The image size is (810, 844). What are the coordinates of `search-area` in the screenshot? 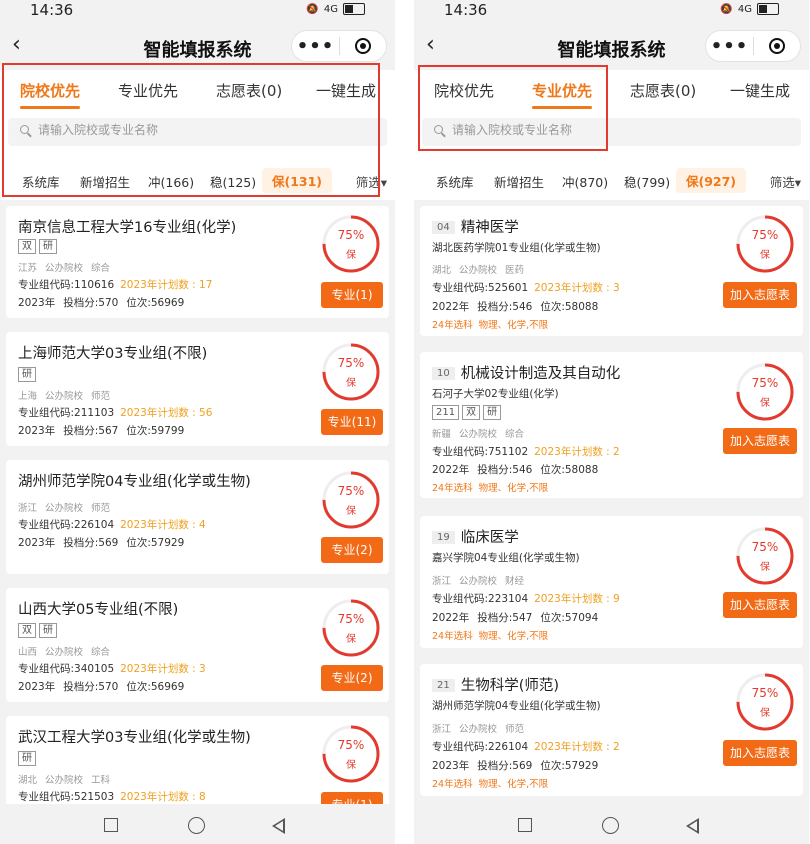 It's located at (611, 135).